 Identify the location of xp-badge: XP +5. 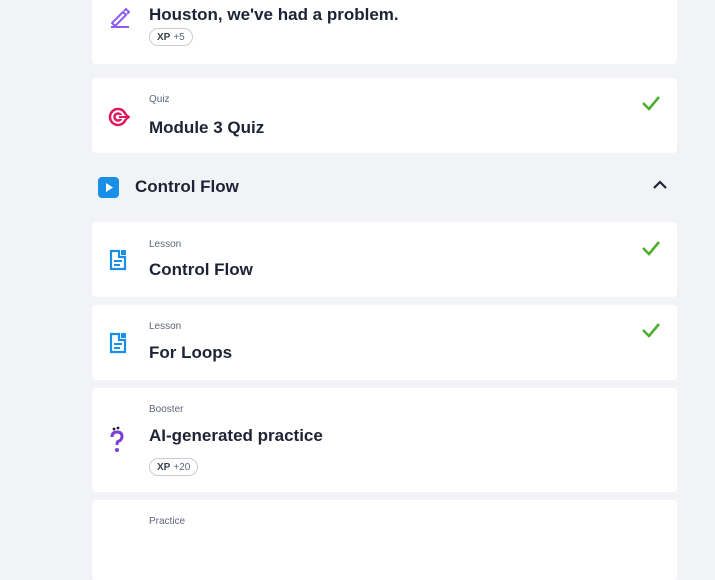
(171, 37).